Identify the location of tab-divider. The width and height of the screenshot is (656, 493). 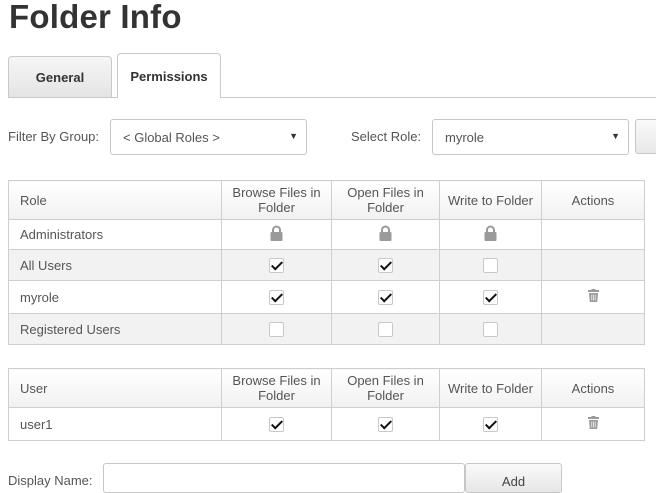
(332, 97).